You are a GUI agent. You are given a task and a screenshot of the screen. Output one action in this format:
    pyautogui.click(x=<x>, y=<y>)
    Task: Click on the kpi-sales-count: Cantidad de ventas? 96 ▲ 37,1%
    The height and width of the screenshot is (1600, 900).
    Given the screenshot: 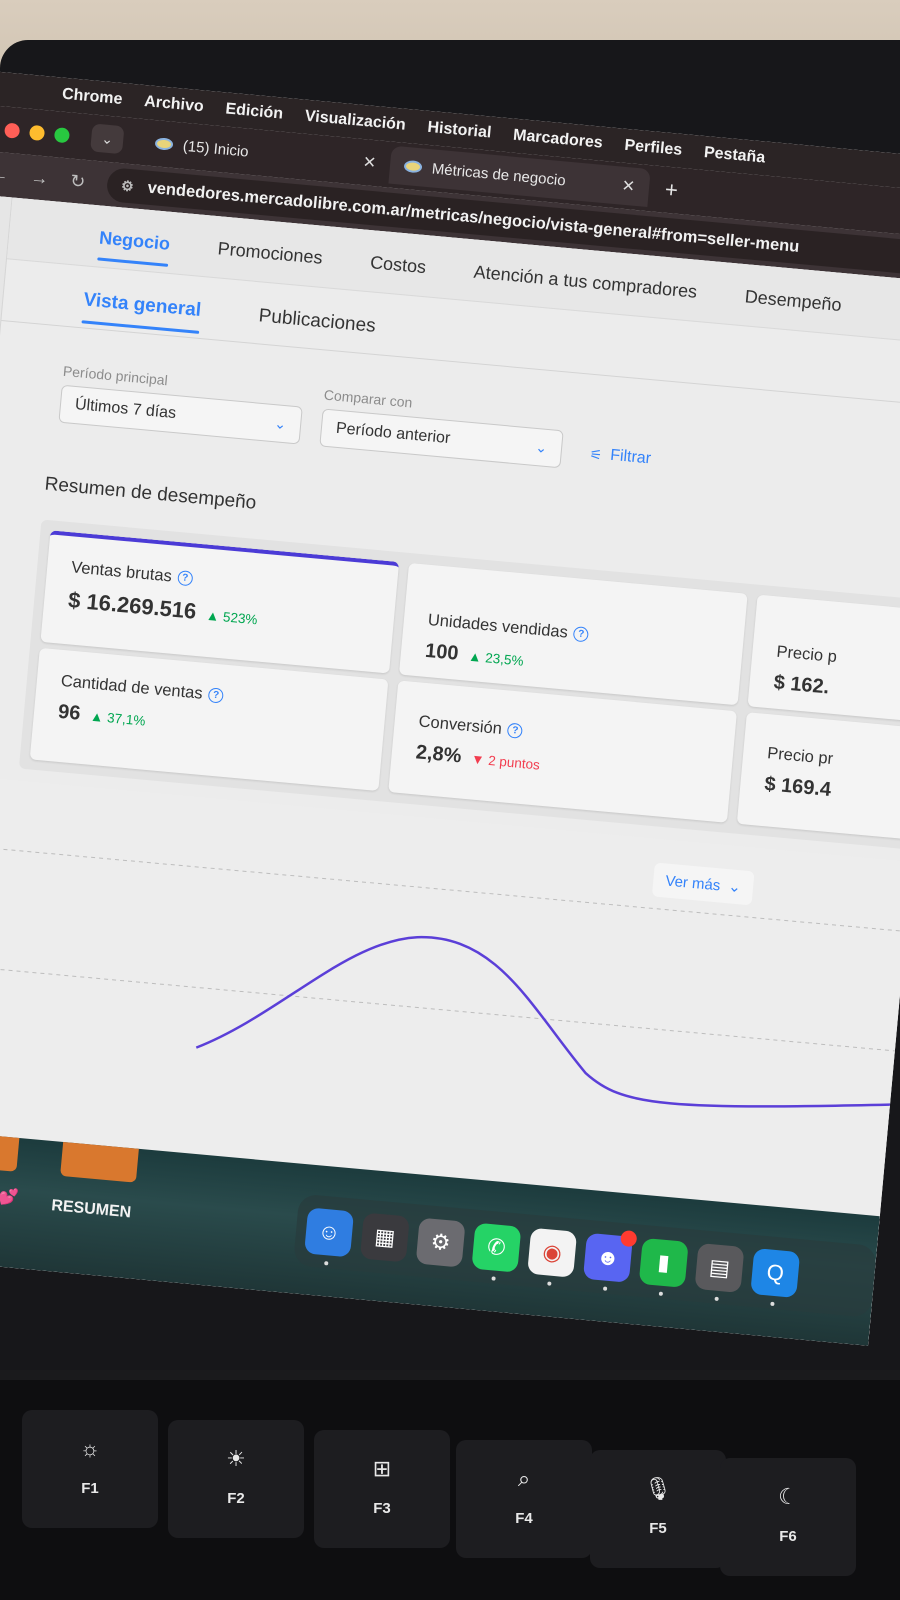 What is the action you would take?
    pyautogui.click(x=209, y=719)
    